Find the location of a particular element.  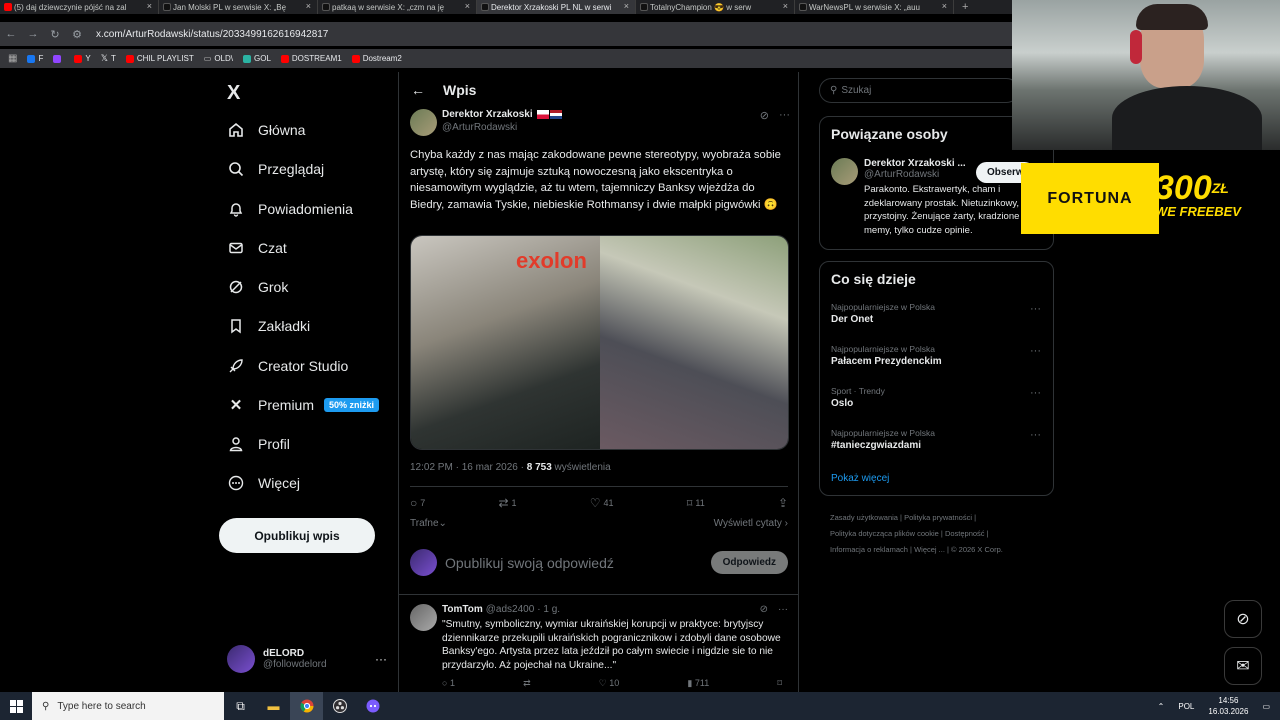

post-time: 12:02 PM · 16 mar 2026 · is located at coordinates (468, 467).